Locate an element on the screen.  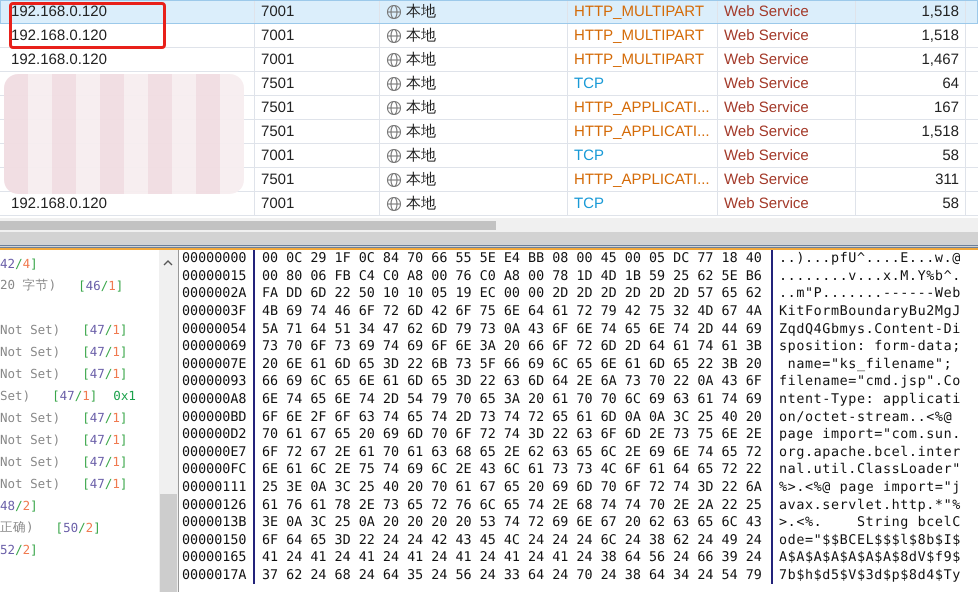
tree-line: 52/2] is located at coordinates (79, 549).